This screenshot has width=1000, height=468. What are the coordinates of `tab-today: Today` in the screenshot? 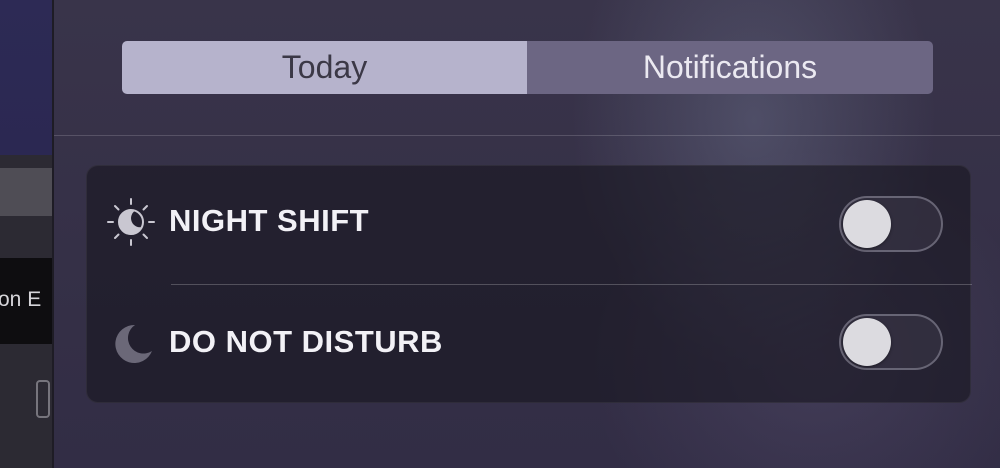 It's located at (324, 67).